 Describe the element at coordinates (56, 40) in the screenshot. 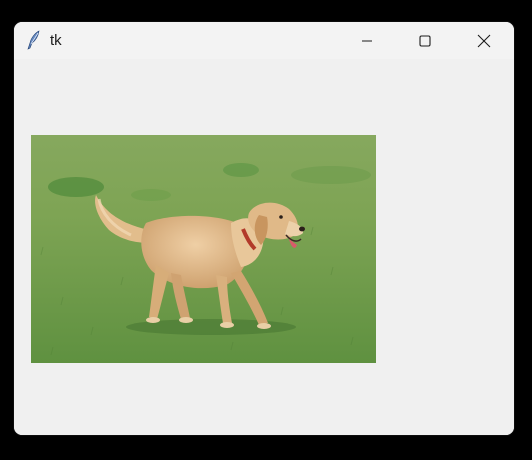

I see `window-title: tk` at that location.